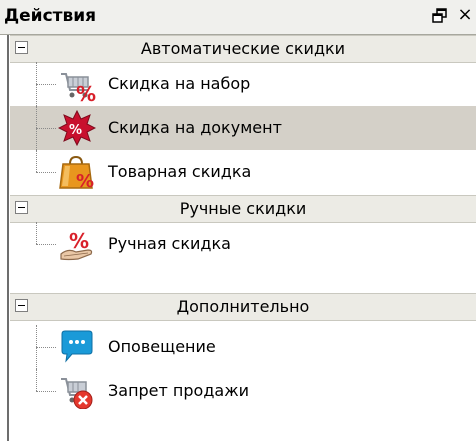 This screenshot has height=441, width=476. I want to click on tree-item-sale-ban: Запрет продажи, so click(243, 391).